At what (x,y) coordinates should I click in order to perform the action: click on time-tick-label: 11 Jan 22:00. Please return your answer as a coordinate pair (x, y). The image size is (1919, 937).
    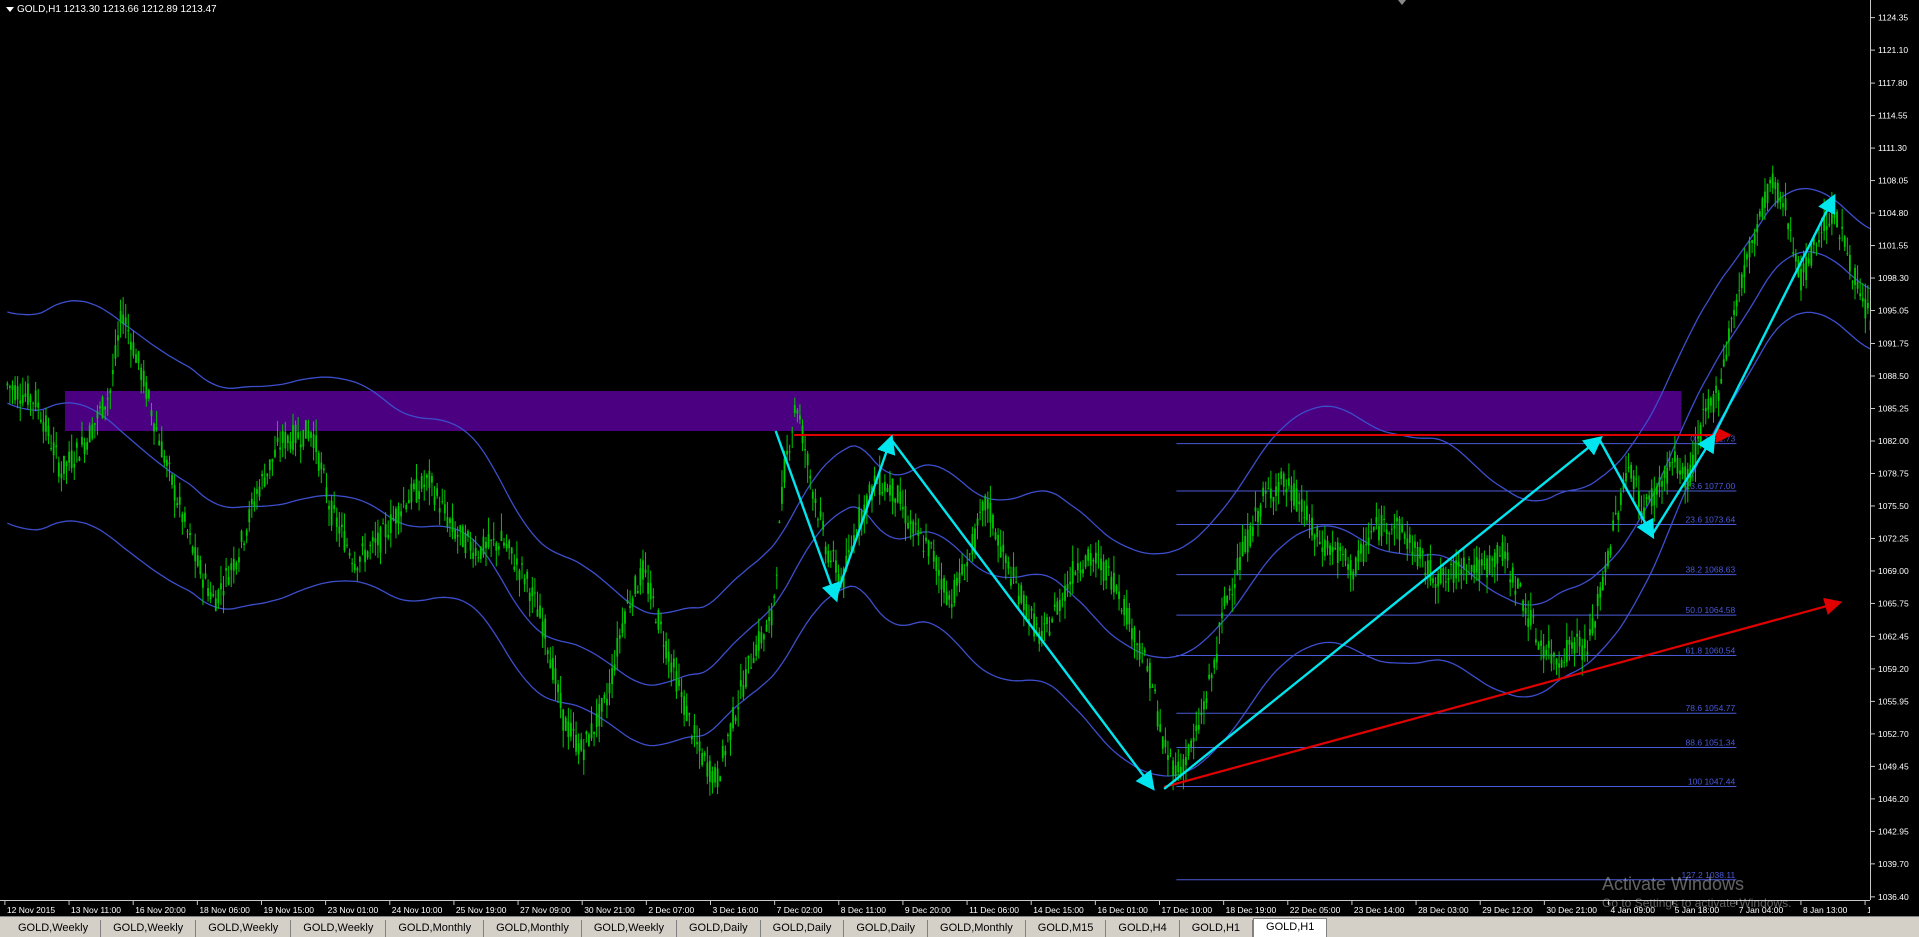
    Looking at the image, I should click on (1868, 910).